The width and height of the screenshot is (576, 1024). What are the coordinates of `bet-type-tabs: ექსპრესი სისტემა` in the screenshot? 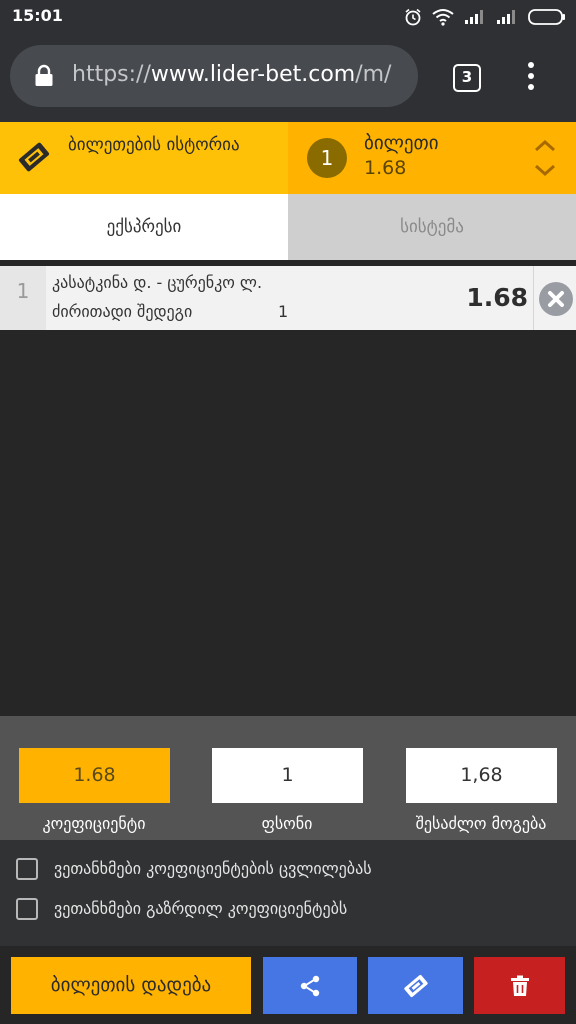 It's located at (288, 227).